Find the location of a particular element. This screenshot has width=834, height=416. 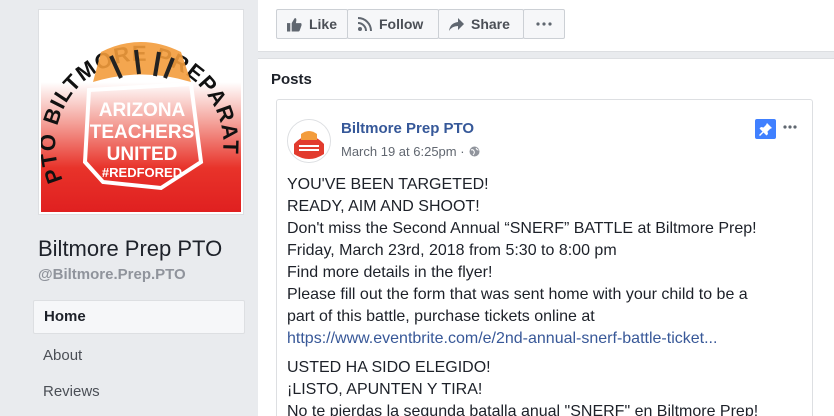

ellipsis-icon is located at coordinates (544, 24).